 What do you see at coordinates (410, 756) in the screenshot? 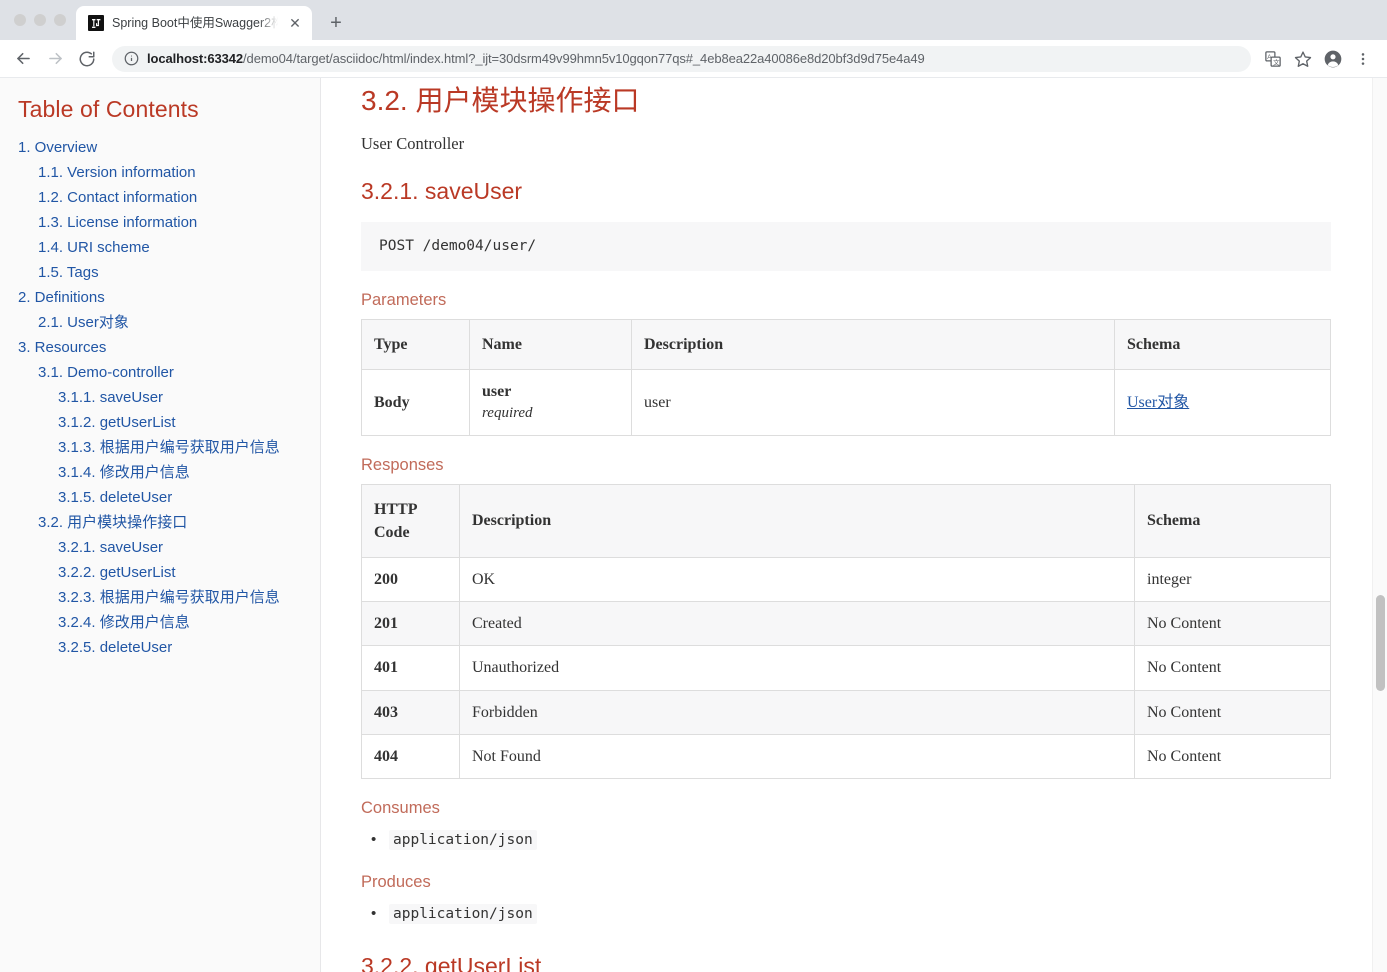
I see `response-code: 404` at bounding box center [410, 756].